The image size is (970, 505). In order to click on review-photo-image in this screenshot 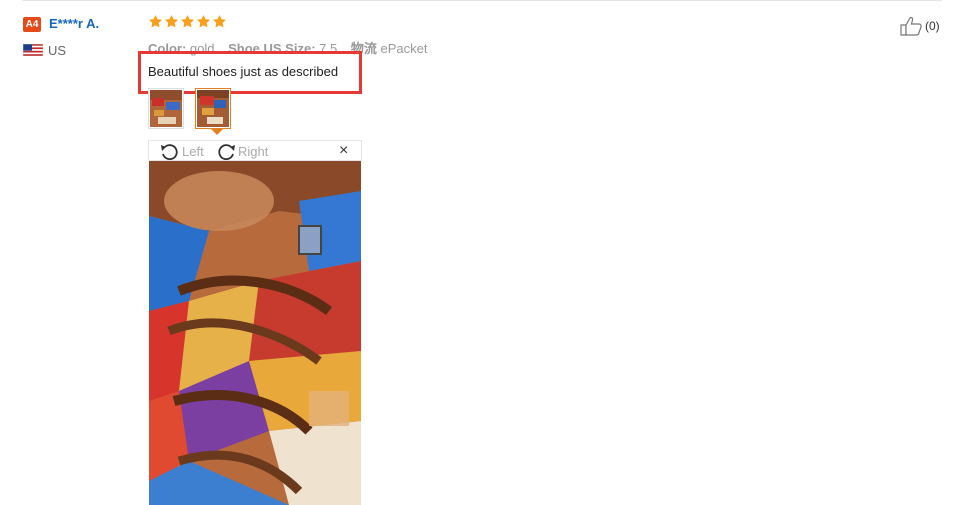, I will do `click(255, 333)`.